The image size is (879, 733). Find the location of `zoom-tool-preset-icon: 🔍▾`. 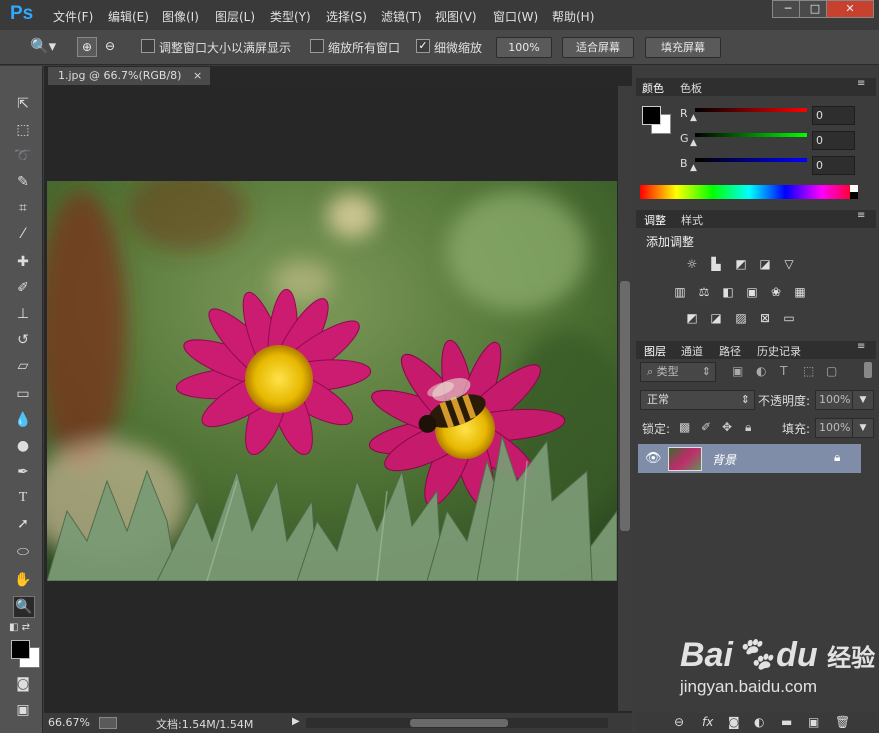

zoom-tool-preset-icon: 🔍▾ is located at coordinates (43, 46).